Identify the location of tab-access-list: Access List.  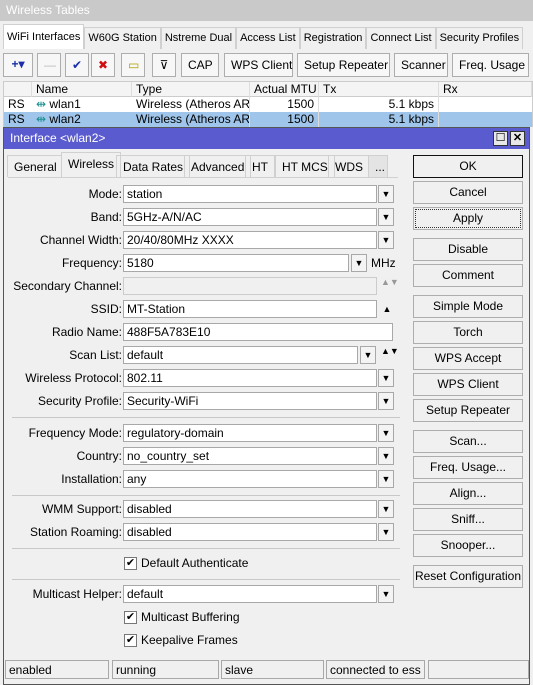
(268, 38).